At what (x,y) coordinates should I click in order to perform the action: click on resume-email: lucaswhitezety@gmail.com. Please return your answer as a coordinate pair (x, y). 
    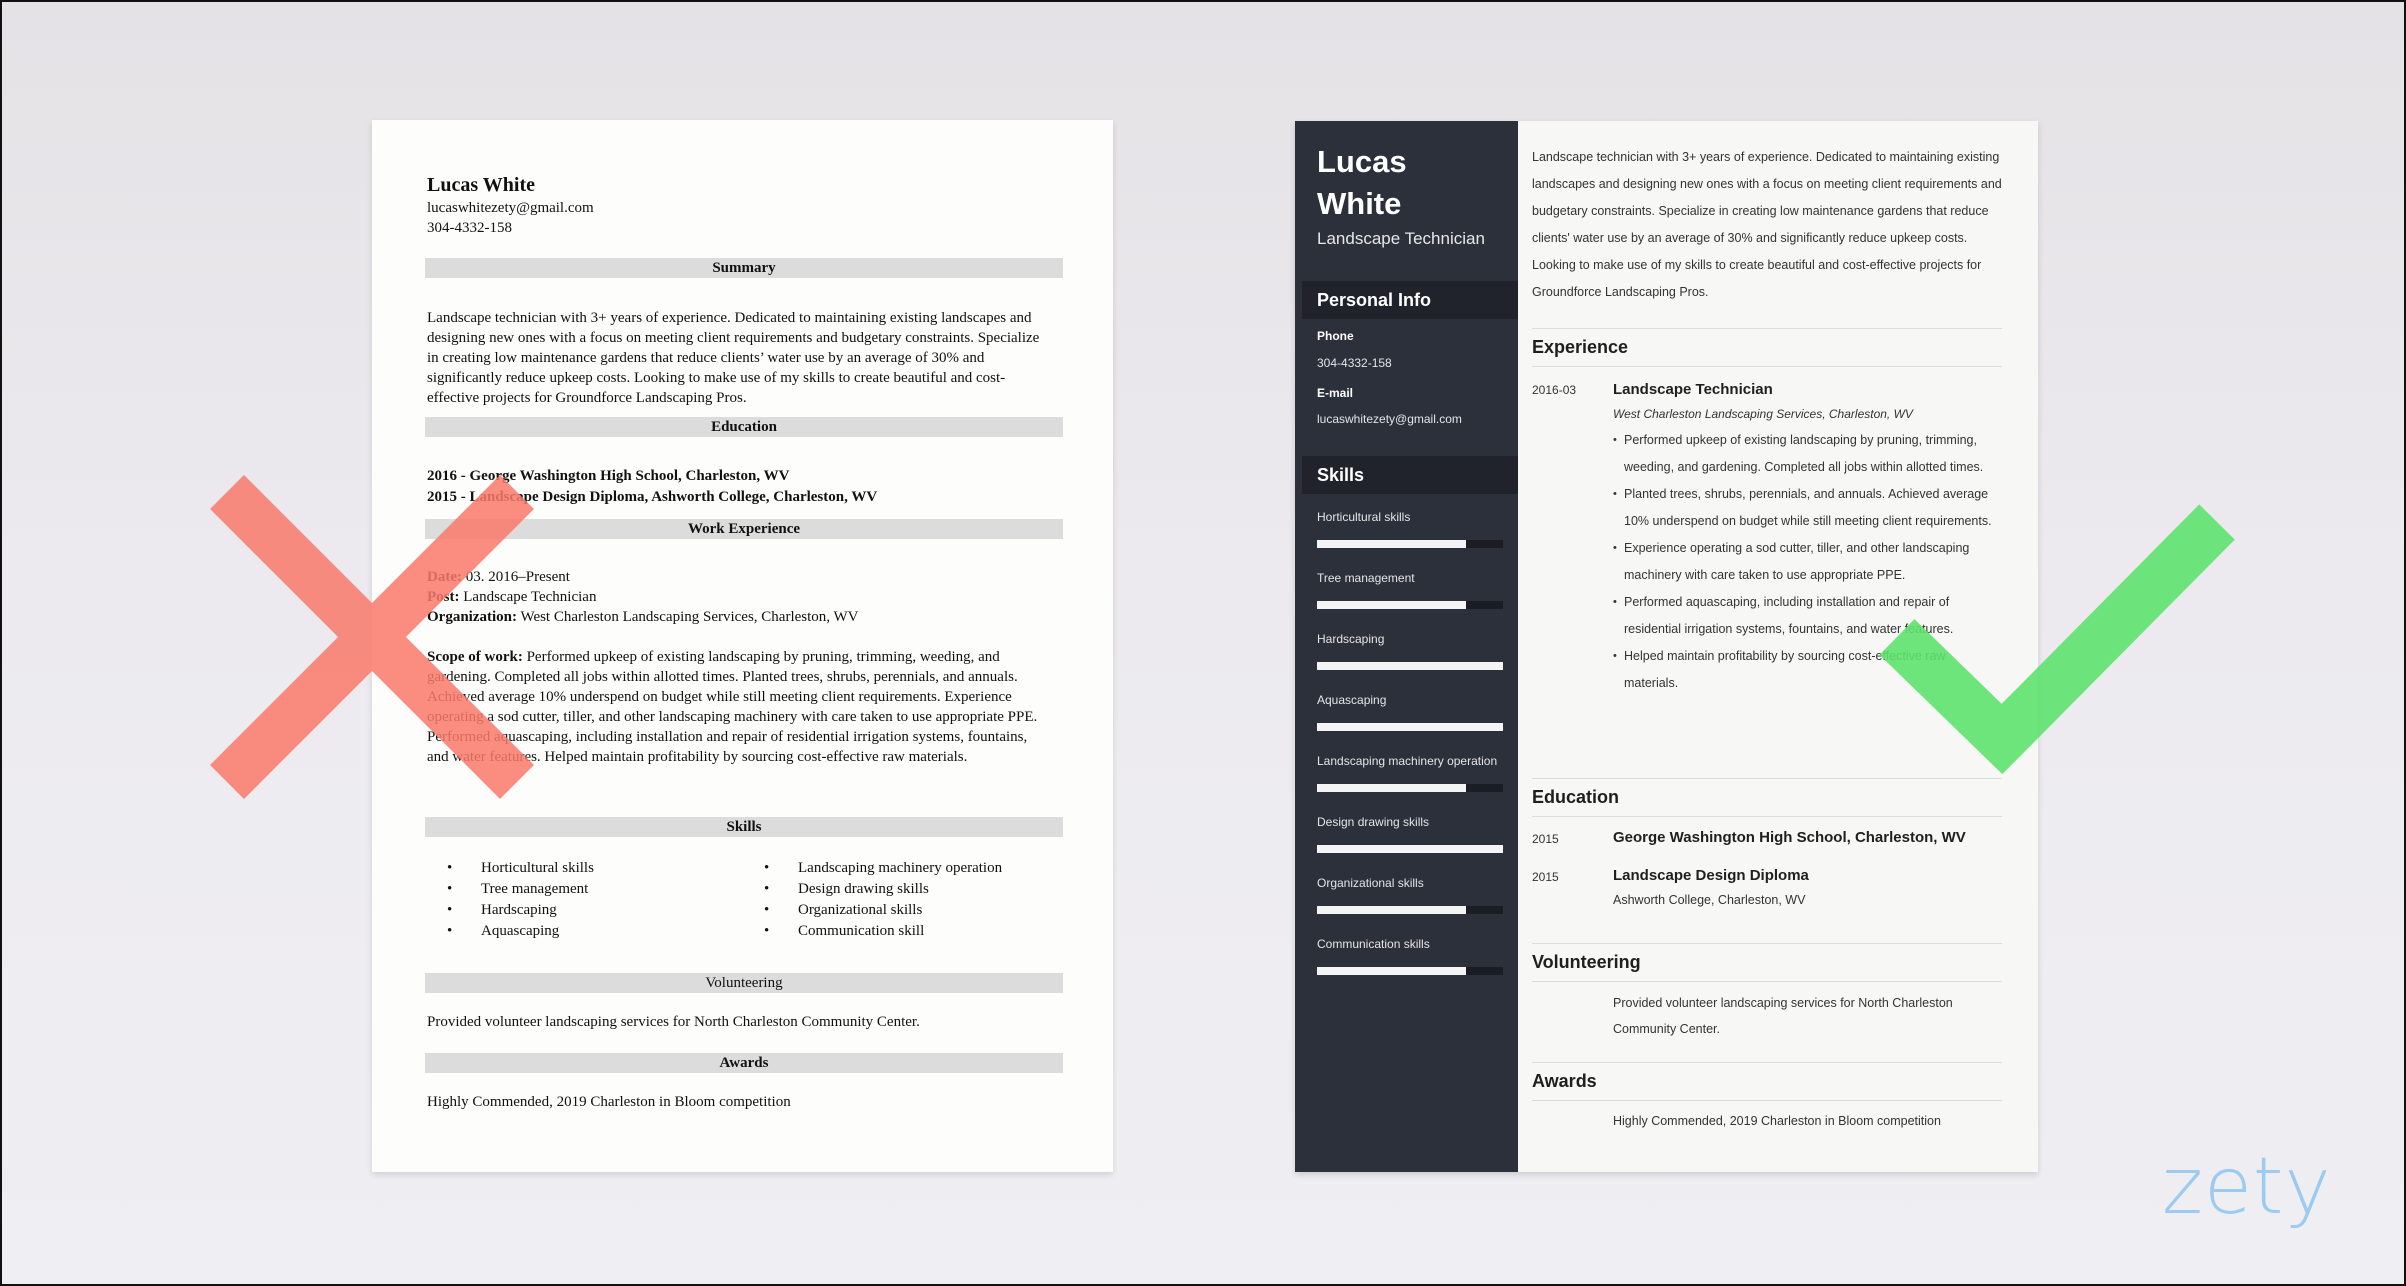
    Looking at the image, I should click on (510, 208).